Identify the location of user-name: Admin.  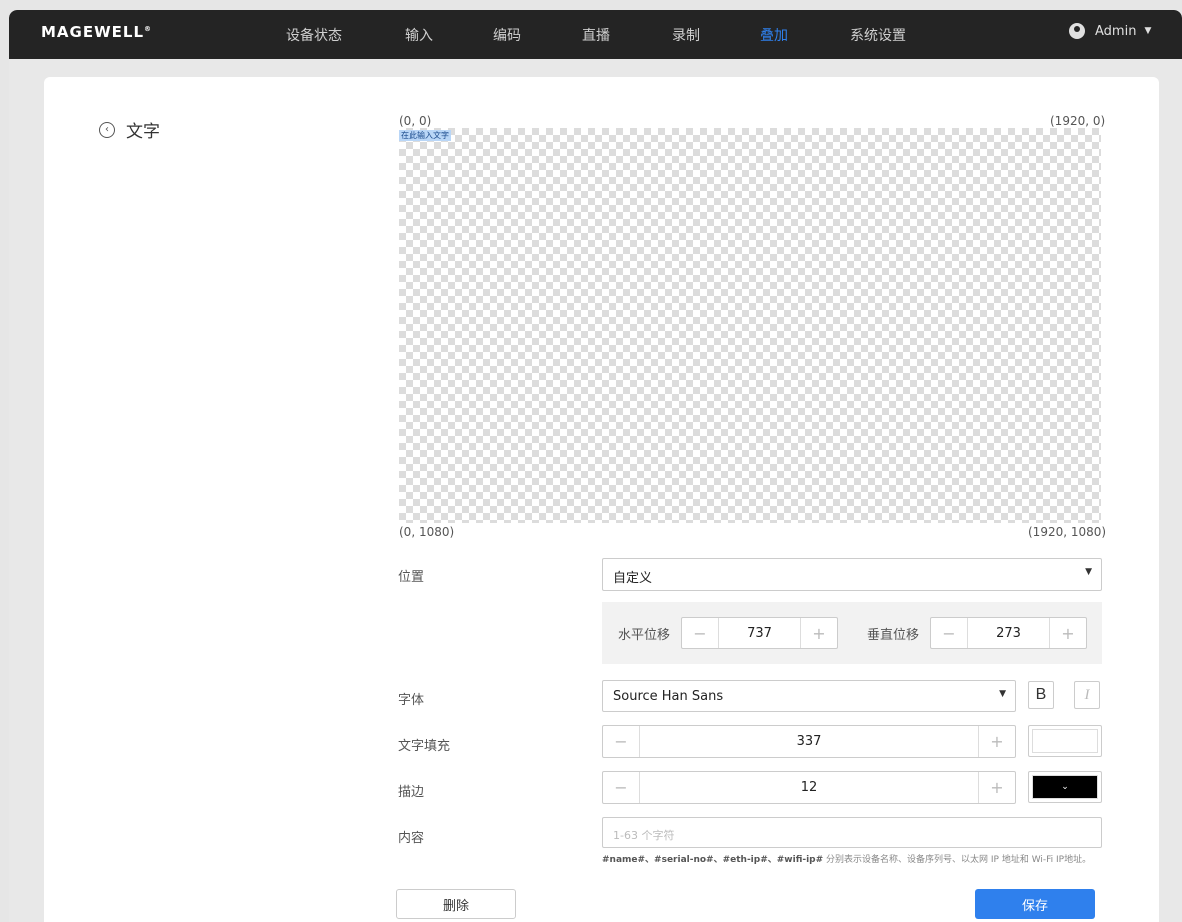
(1116, 31).